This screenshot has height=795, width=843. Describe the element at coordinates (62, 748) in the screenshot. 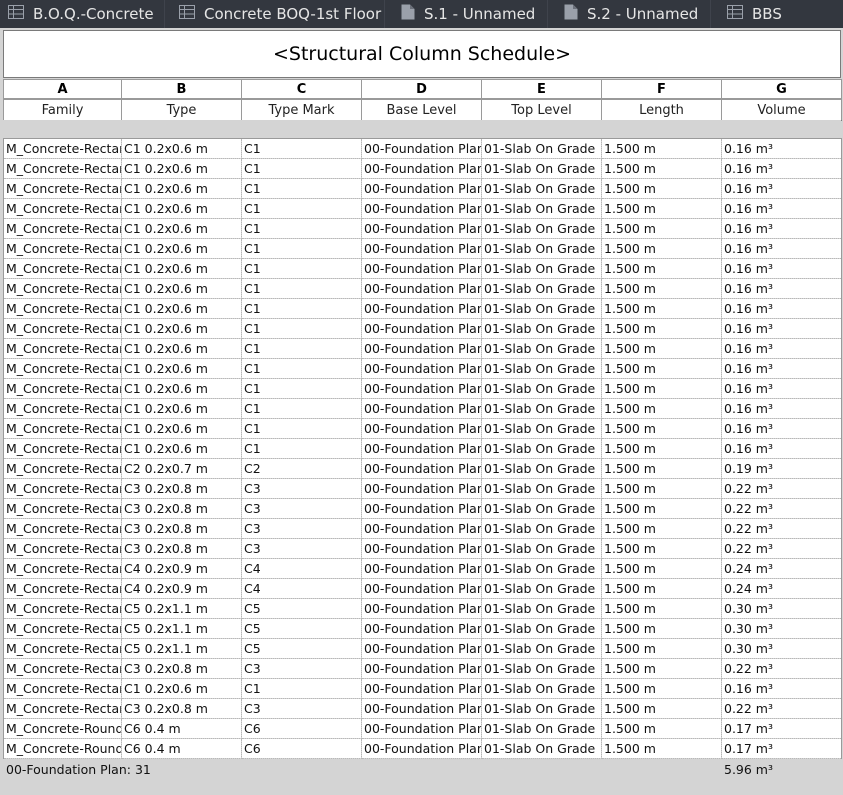

I see `cell-family: M_Concrete-Round-` at that location.